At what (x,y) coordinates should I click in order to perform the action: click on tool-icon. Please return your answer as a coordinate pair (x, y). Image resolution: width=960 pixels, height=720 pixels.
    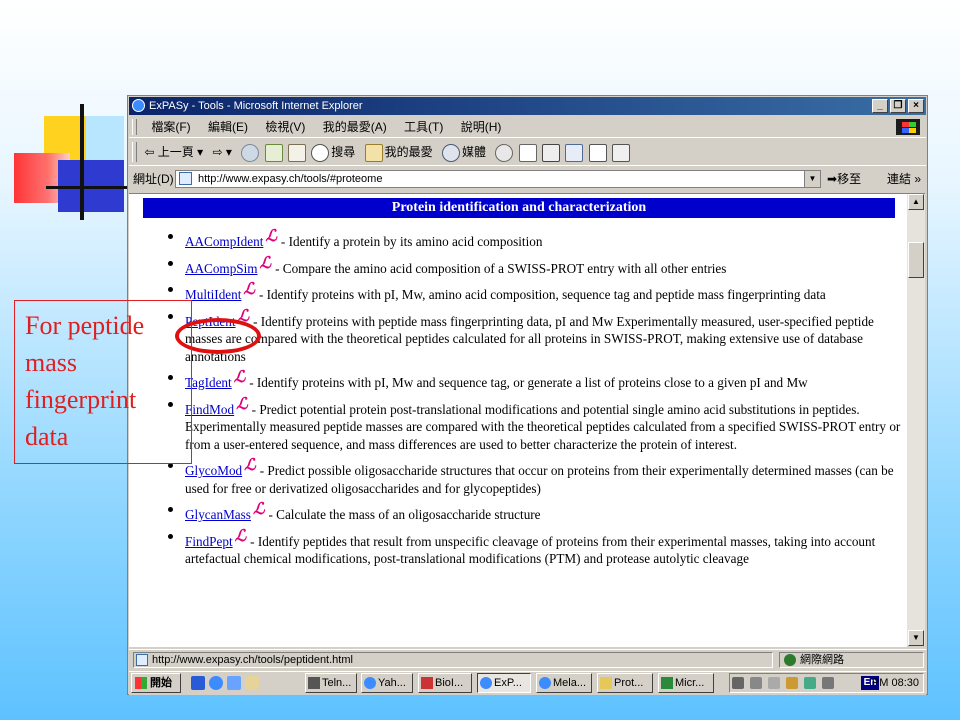
    Looking at the image, I should click on (792, 683).